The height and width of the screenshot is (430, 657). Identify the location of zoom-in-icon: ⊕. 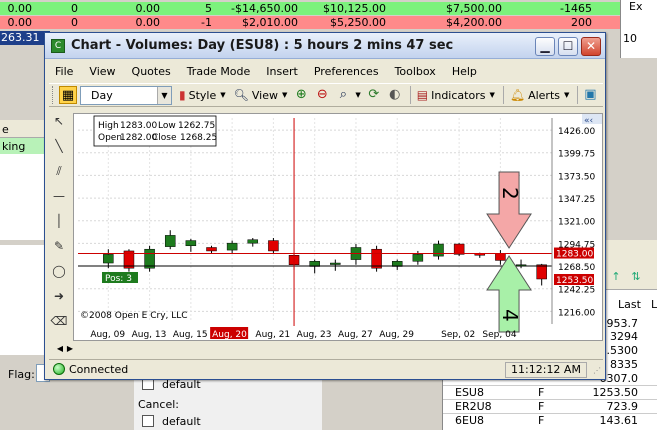
(301, 95).